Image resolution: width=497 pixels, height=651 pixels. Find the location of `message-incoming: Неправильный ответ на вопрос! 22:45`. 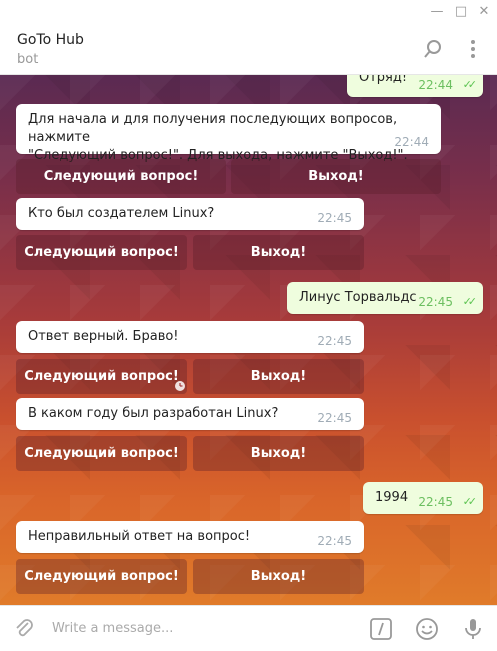

message-incoming: Неправильный ответ на вопрос! 22:45 is located at coordinates (190, 537).